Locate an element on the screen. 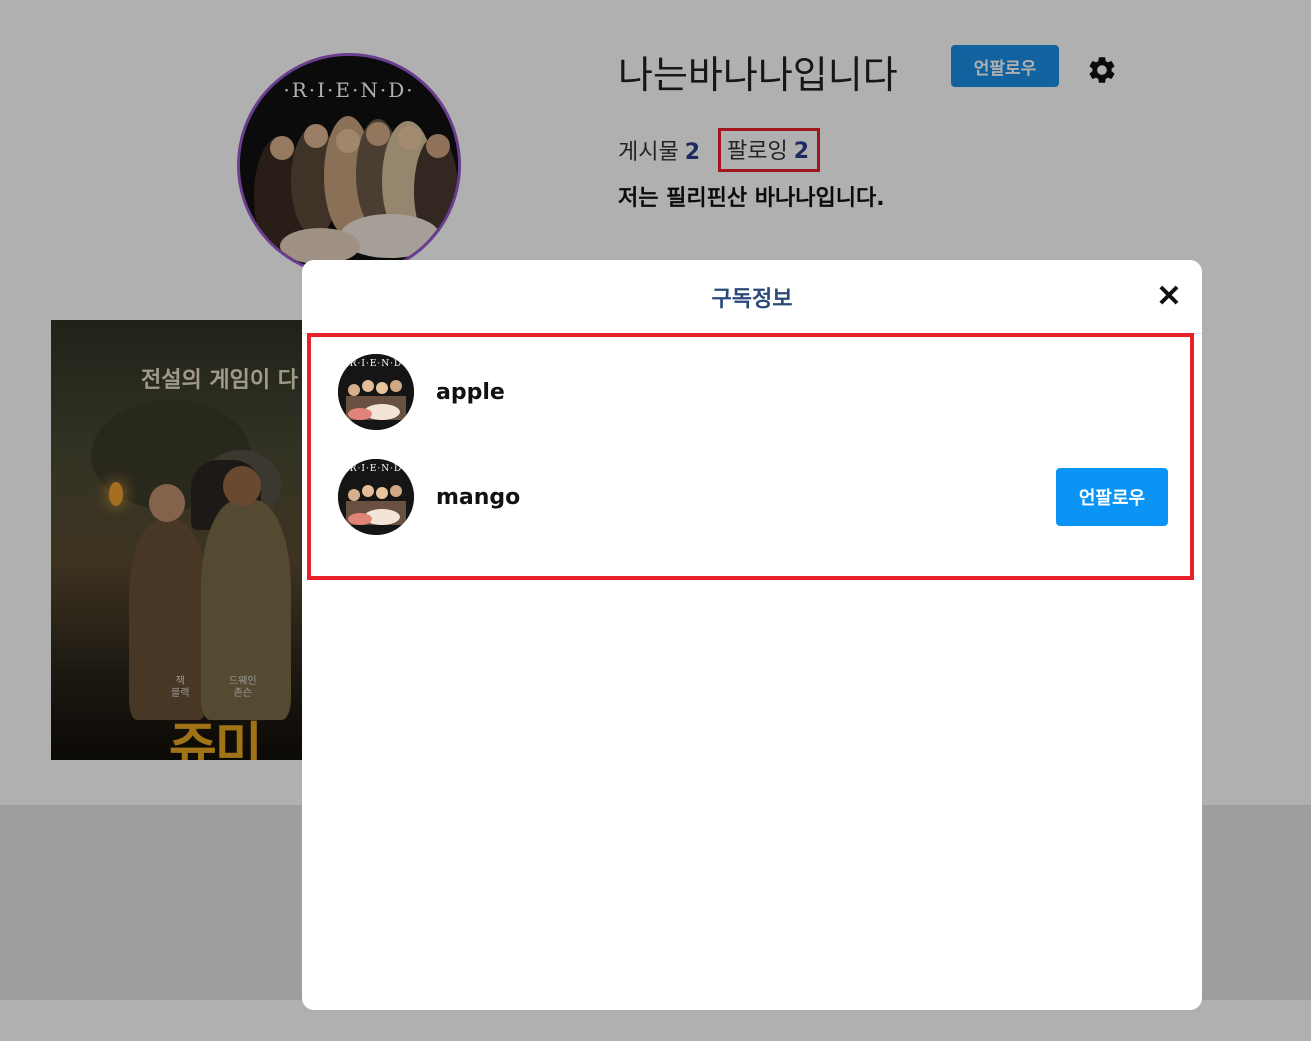  list-item-name: apple is located at coordinates (802, 392).